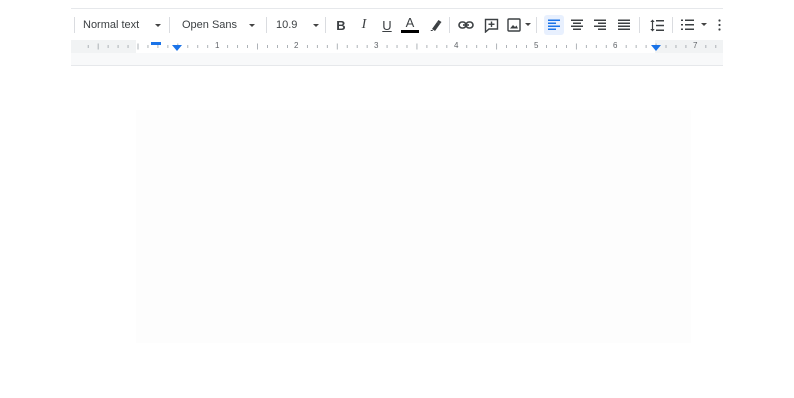 This screenshot has height=398, width=794. I want to click on line-spacing-button, so click(657, 25).